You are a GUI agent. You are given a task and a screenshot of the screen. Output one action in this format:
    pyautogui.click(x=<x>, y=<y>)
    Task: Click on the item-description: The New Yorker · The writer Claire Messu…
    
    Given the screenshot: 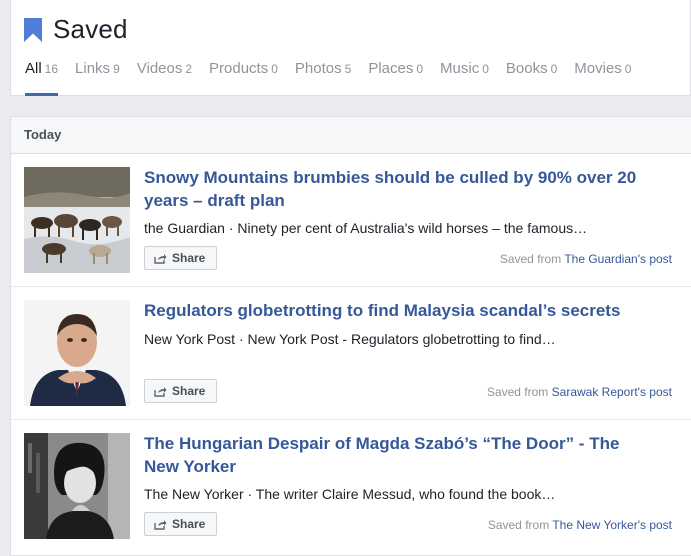 What is the action you would take?
    pyautogui.click(x=350, y=494)
    